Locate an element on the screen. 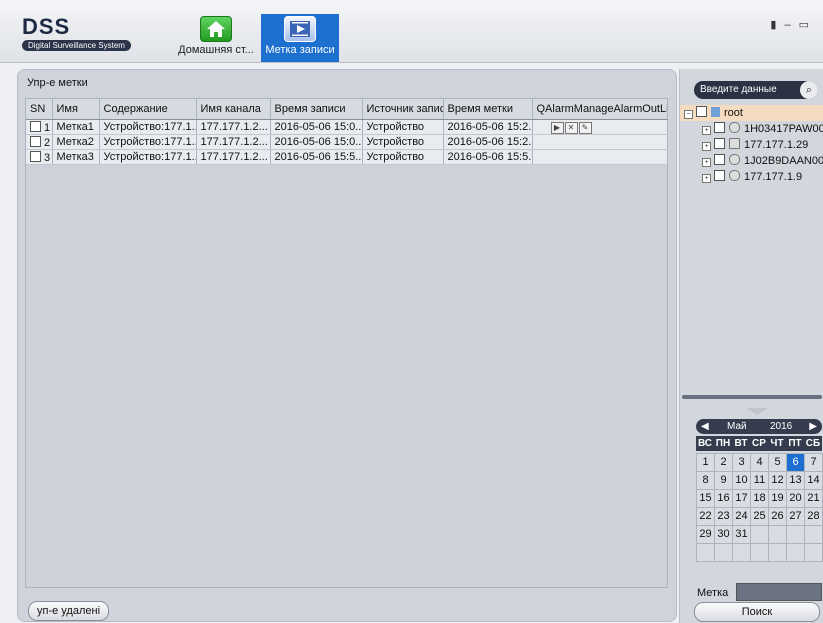 The height and width of the screenshot is (623, 823). col-content: Содержание is located at coordinates (148, 109).